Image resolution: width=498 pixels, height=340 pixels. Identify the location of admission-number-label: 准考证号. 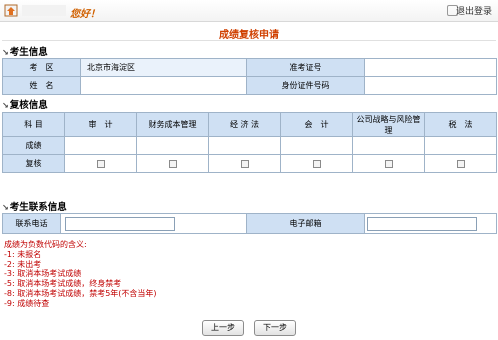
(305, 67).